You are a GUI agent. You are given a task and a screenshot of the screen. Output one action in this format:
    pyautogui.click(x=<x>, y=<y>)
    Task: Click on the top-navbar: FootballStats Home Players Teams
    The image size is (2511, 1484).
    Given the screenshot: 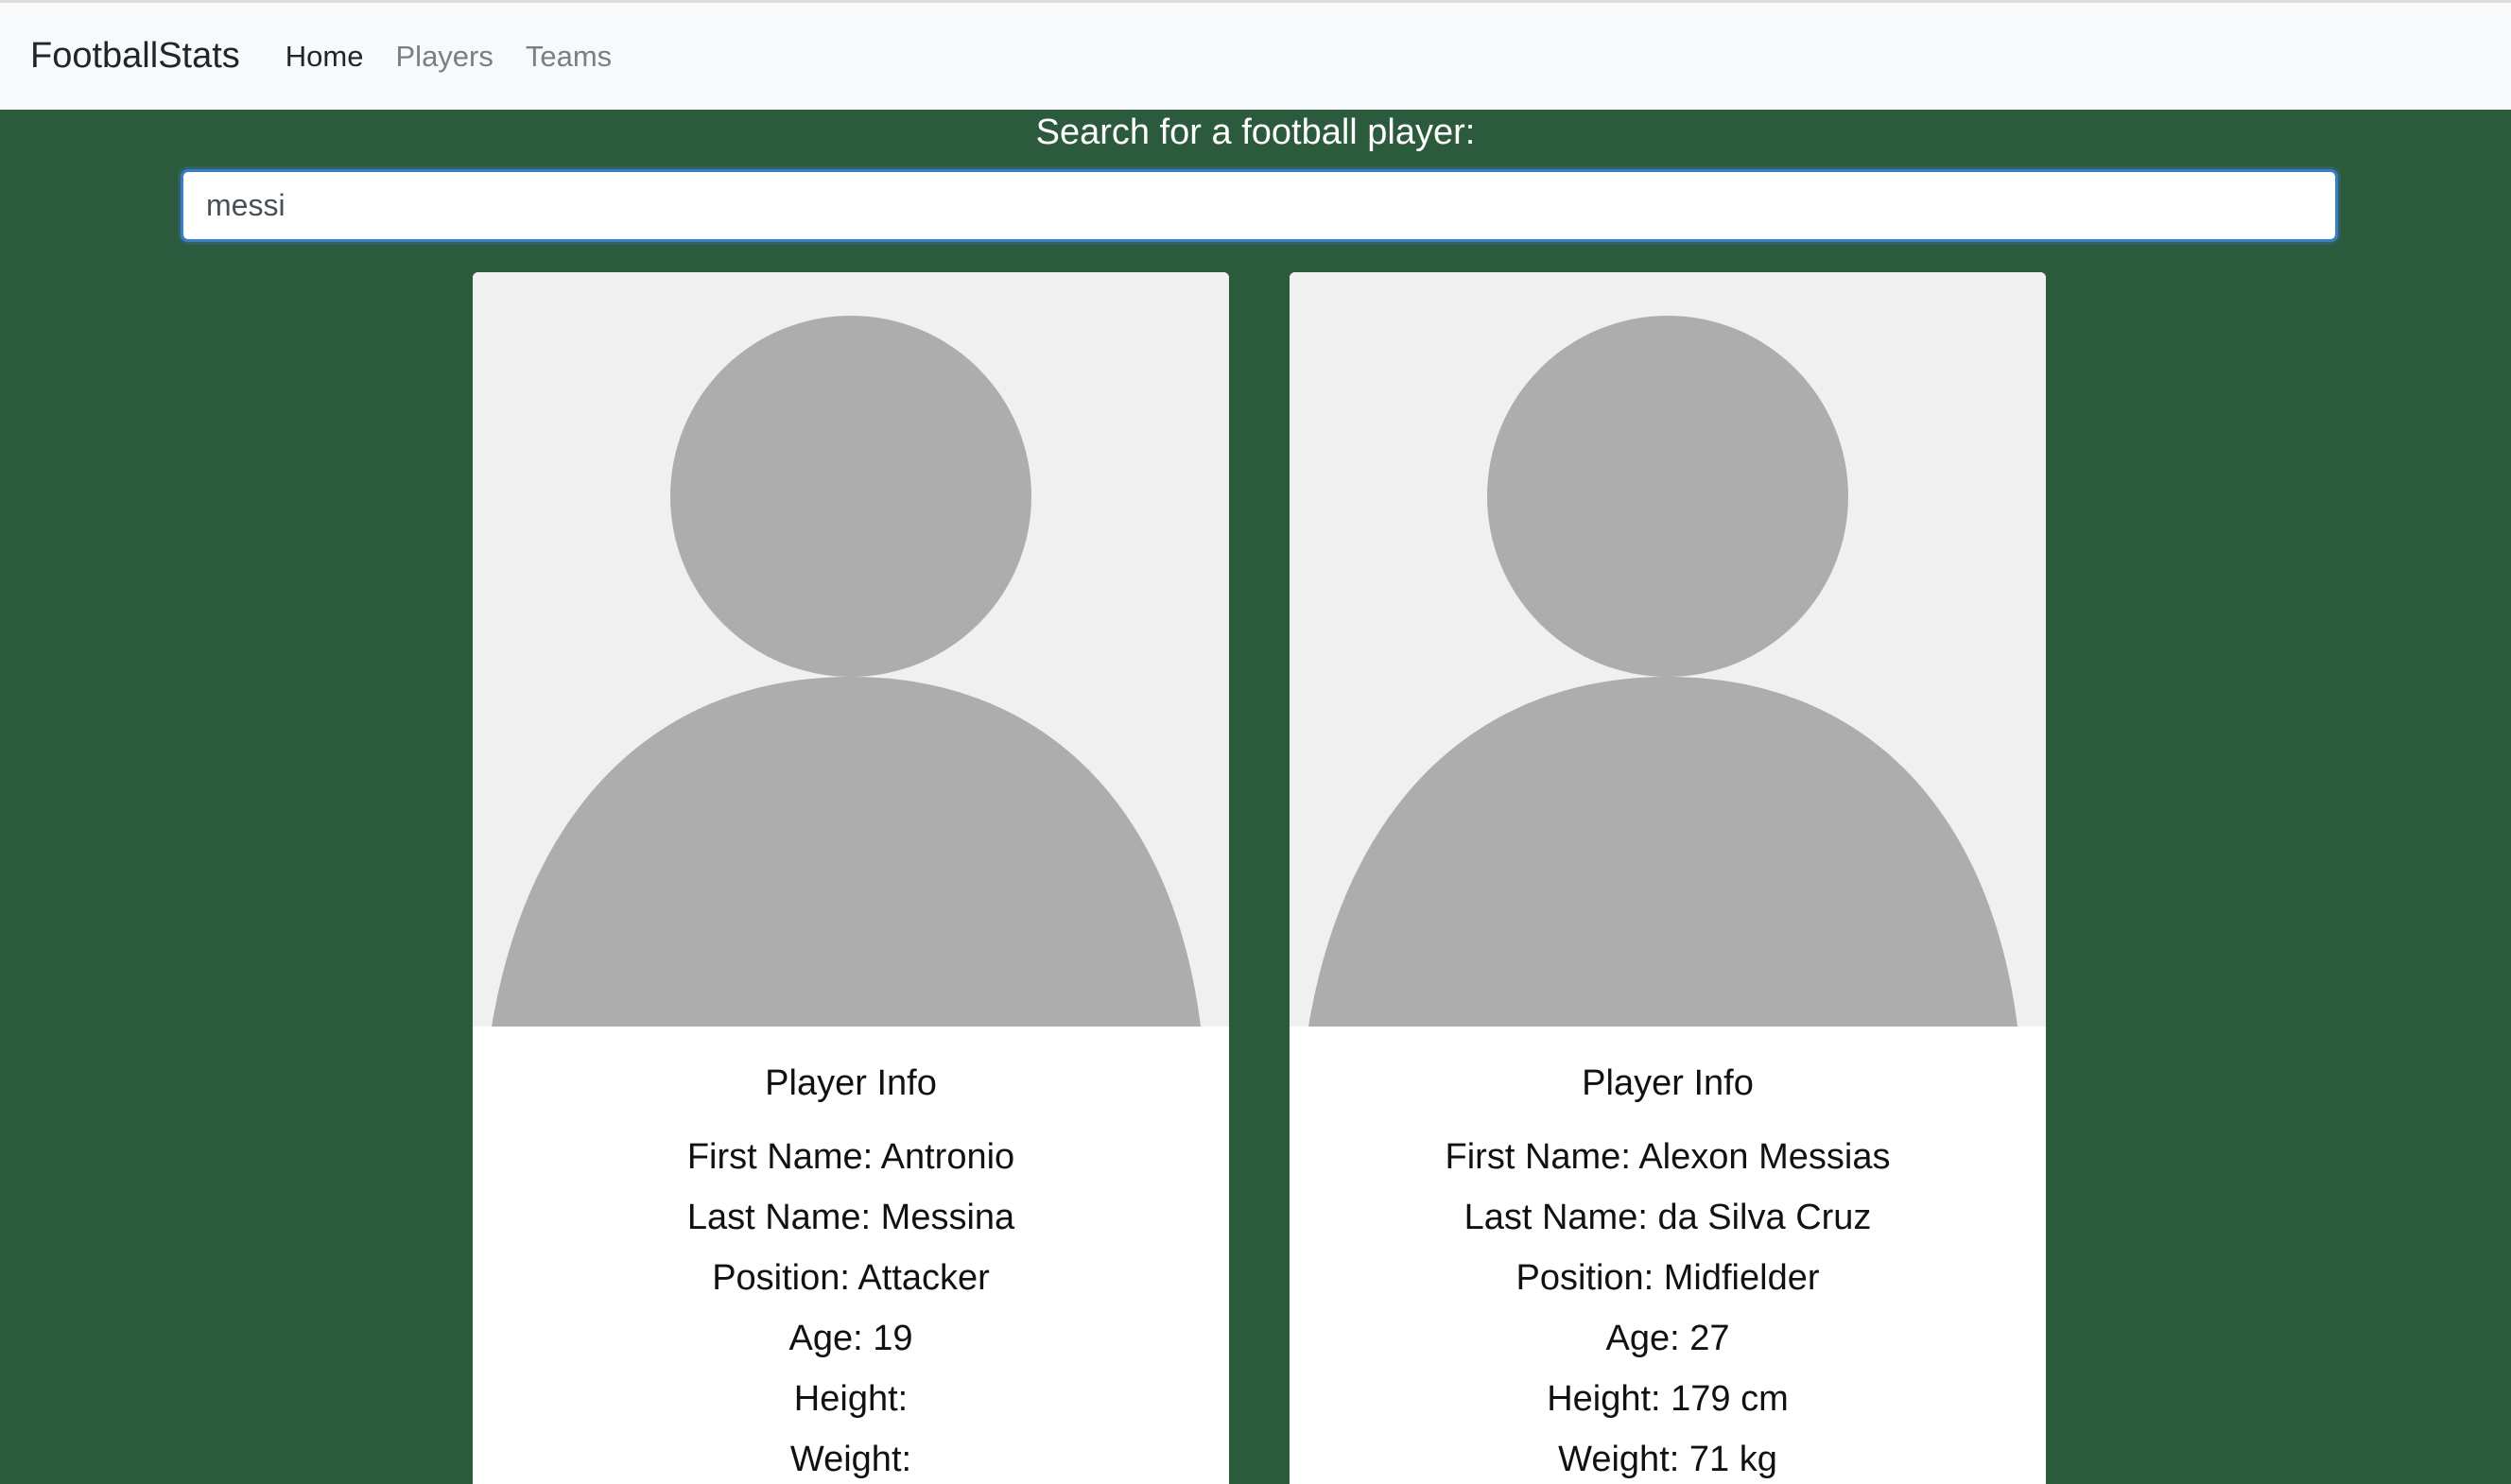 What is the action you would take?
    pyautogui.click(x=1255, y=55)
    